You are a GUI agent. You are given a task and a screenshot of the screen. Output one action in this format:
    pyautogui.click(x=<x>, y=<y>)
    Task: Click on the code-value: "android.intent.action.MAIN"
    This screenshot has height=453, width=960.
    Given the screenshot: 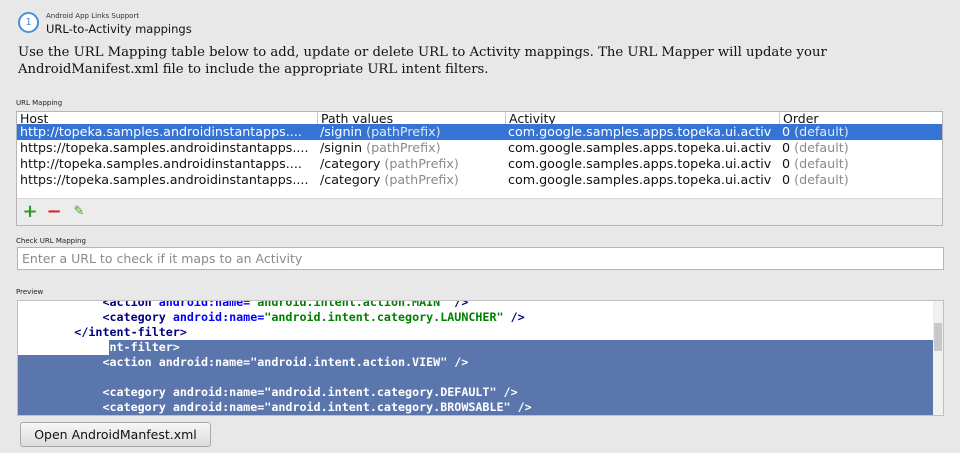 What is the action you would take?
    pyautogui.click(x=349, y=304)
    